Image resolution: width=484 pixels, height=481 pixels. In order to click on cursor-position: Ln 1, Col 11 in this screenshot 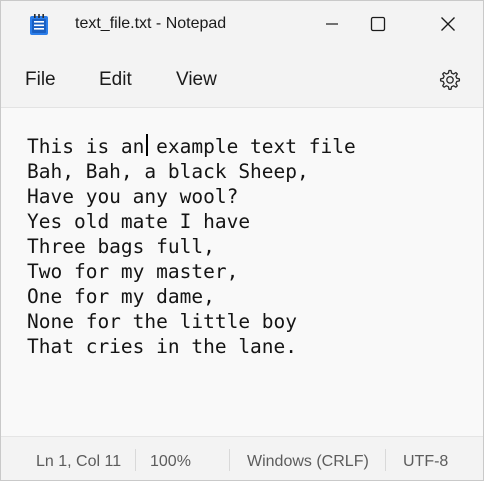, I will do `click(78, 462)`.